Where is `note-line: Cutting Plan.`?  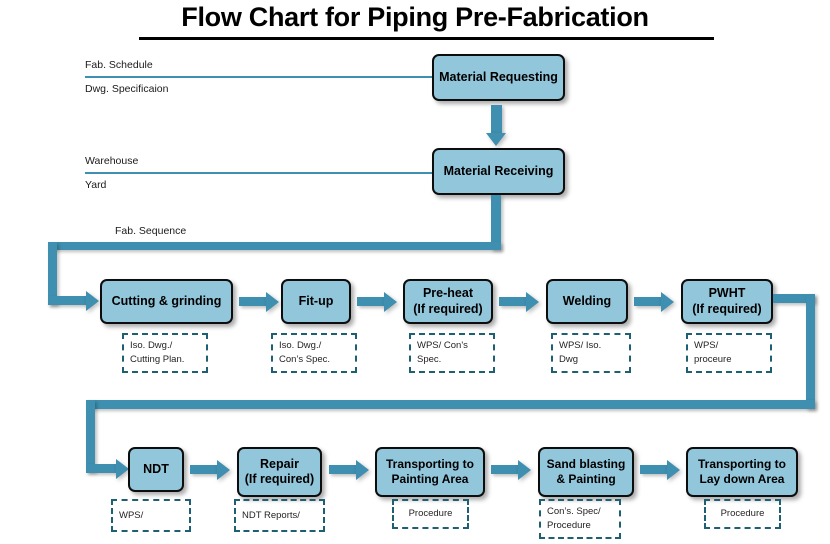 note-line: Cutting Plan. is located at coordinates (157, 359).